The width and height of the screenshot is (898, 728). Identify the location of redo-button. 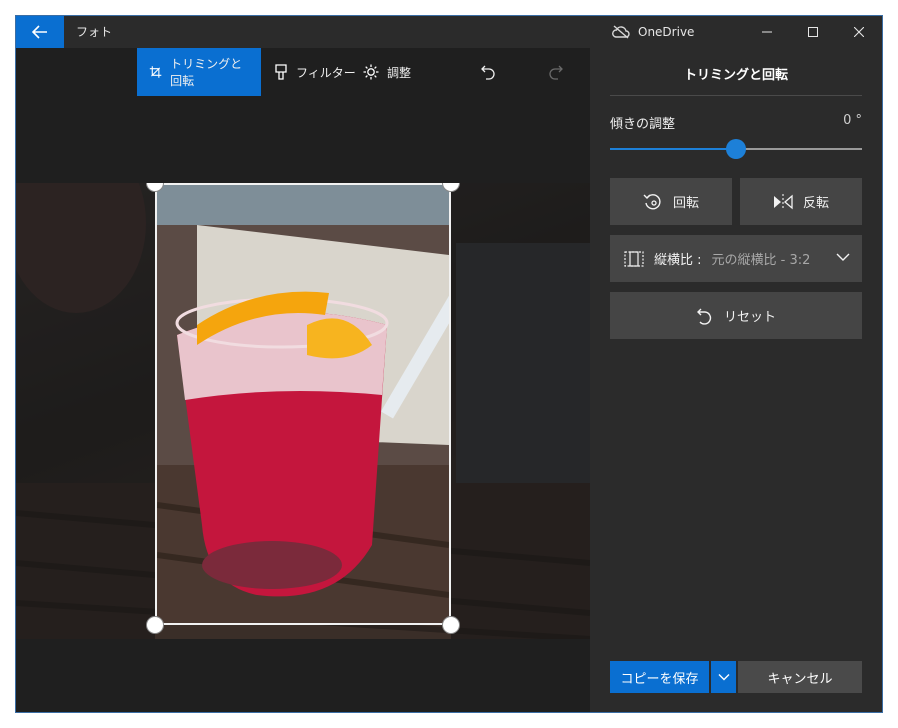
(556, 72).